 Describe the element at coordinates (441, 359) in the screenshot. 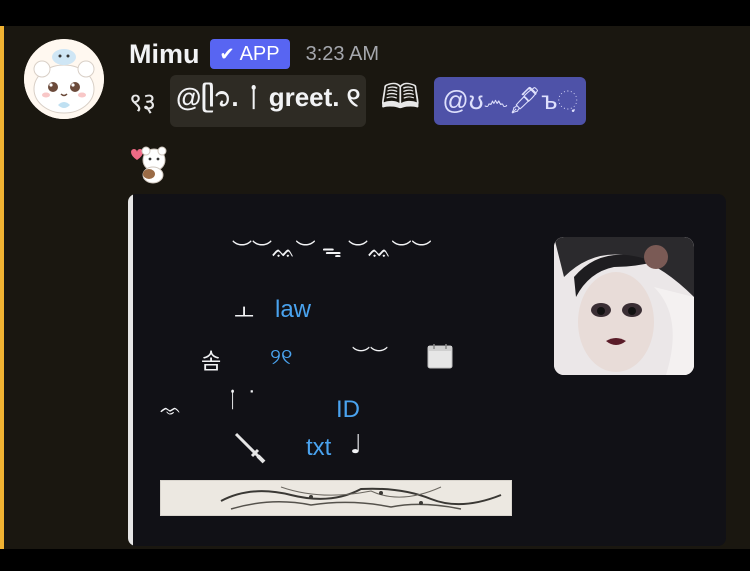

I see `calendar-icon` at that location.